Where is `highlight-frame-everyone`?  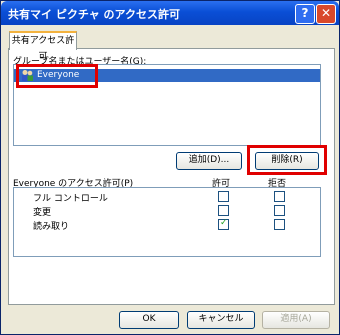
highlight-frame-everyone is located at coordinates (57, 76).